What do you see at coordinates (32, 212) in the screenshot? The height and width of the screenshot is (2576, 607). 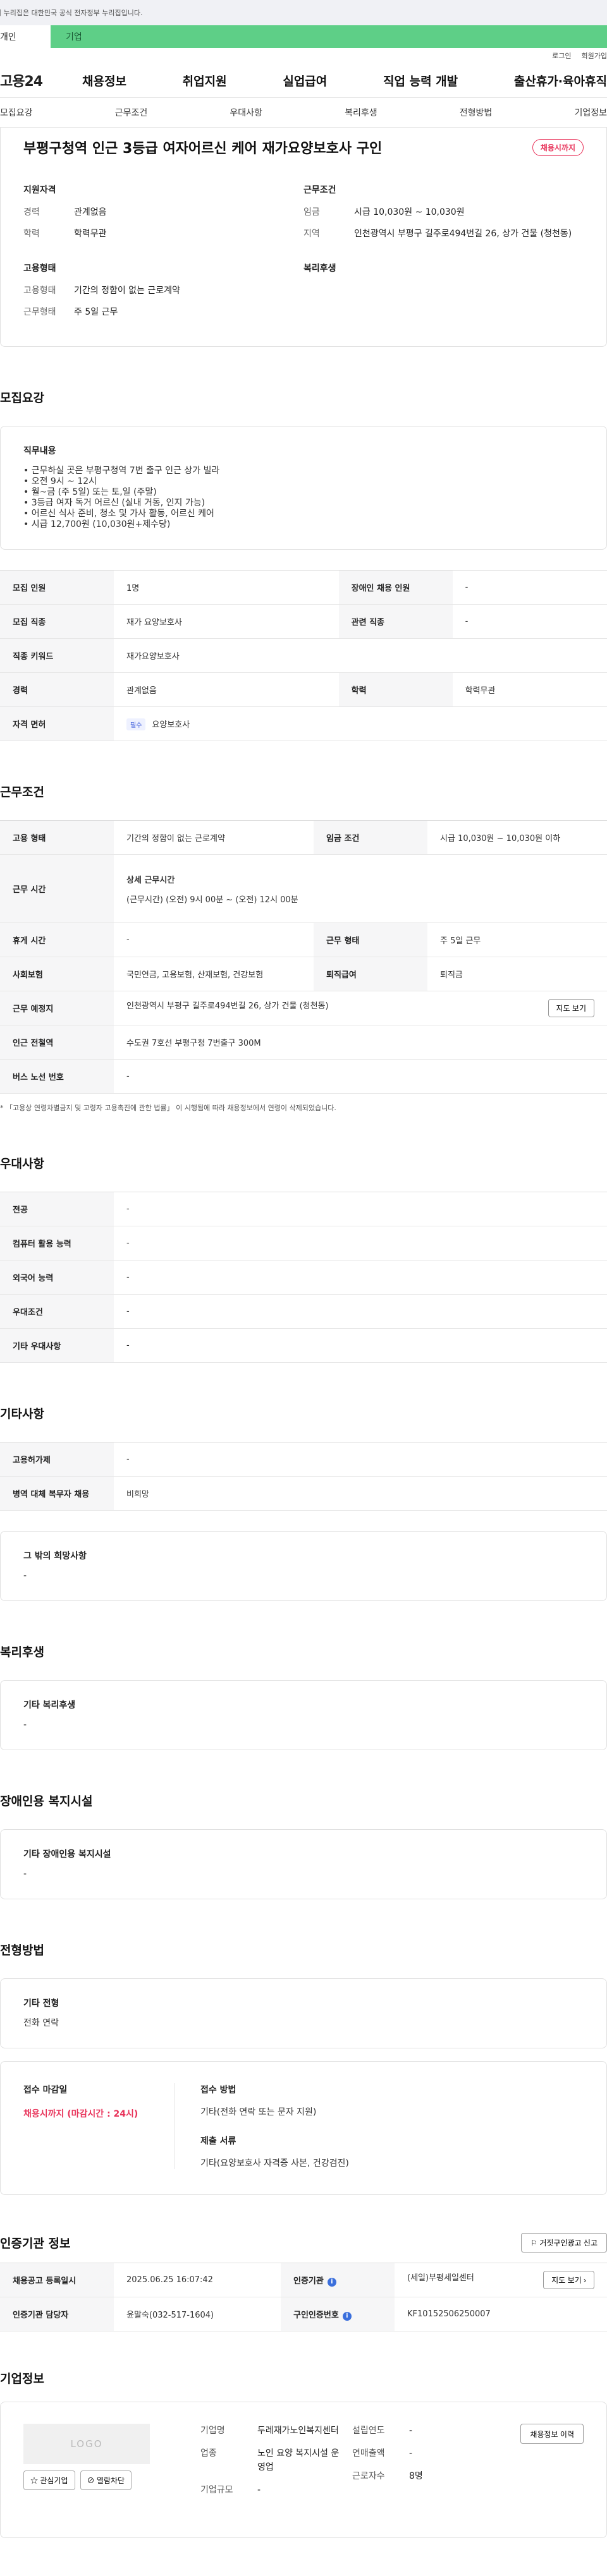 I see `qual-label: 경력` at bounding box center [32, 212].